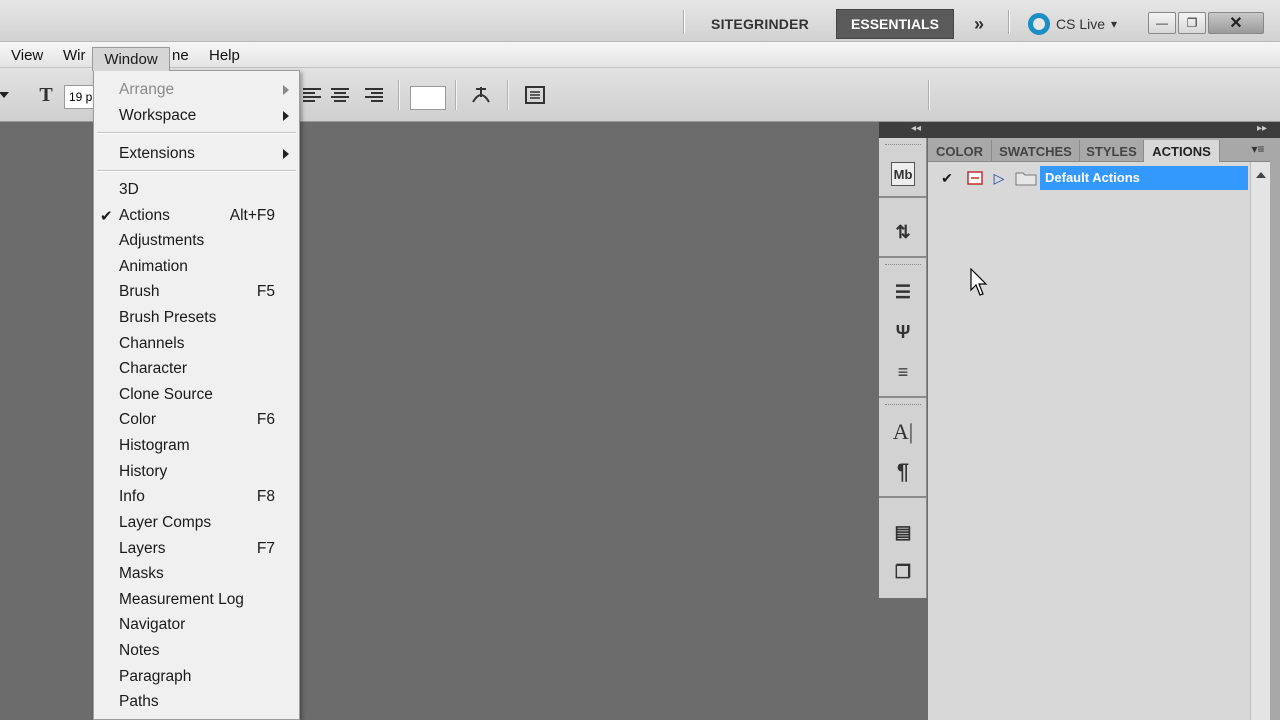 The width and height of the screenshot is (1280, 720). I want to click on menu-item-label: Paths, so click(139, 701).